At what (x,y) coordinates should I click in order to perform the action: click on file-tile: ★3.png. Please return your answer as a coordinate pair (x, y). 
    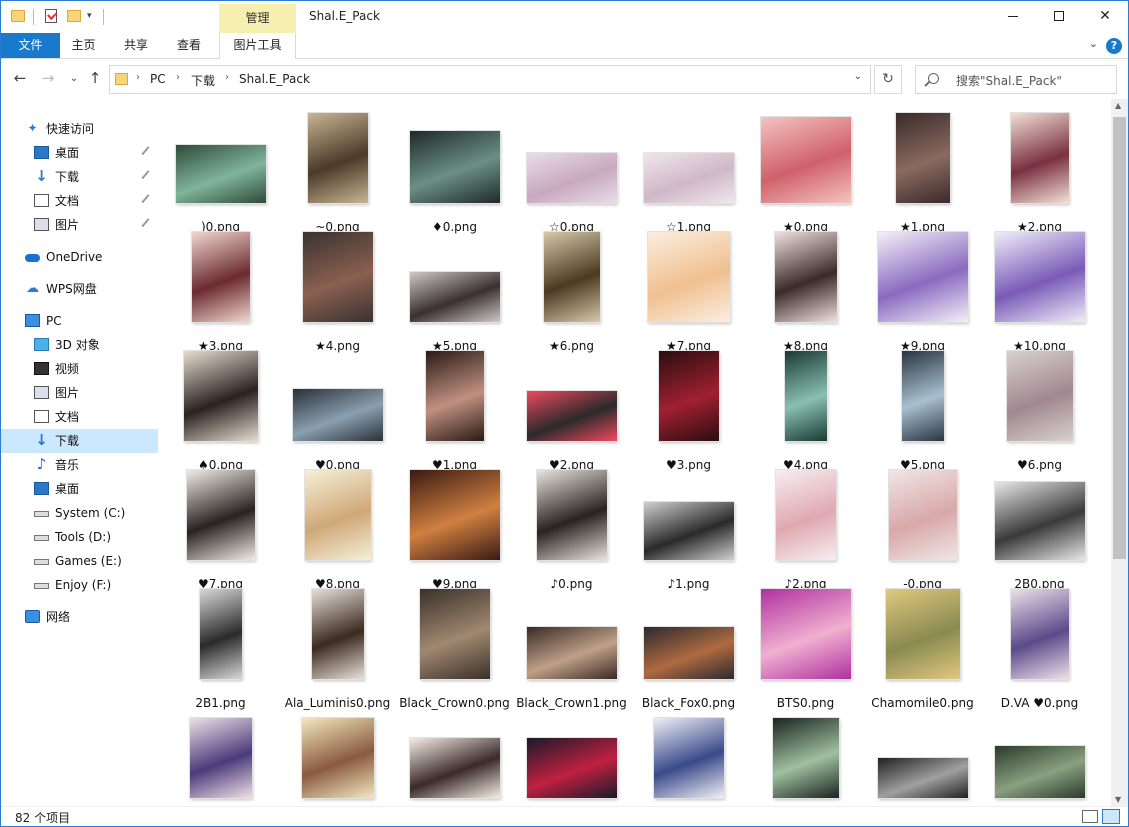
    Looking at the image, I should click on (220, 292).